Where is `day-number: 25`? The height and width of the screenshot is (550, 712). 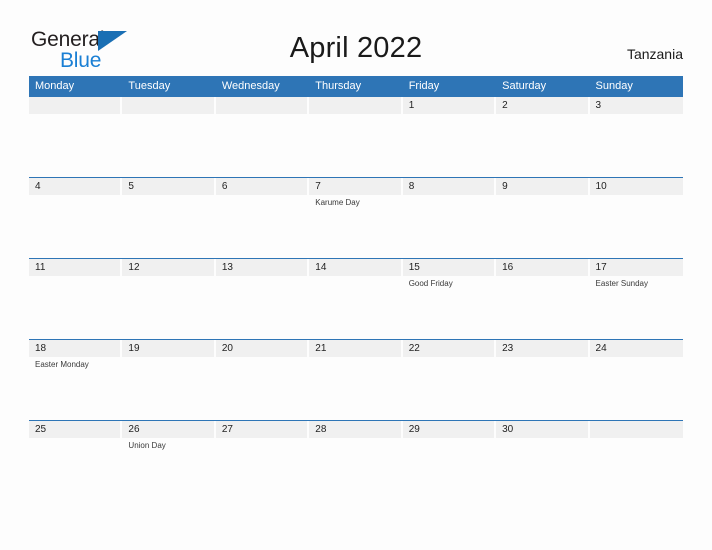 day-number: 25 is located at coordinates (41, 429).